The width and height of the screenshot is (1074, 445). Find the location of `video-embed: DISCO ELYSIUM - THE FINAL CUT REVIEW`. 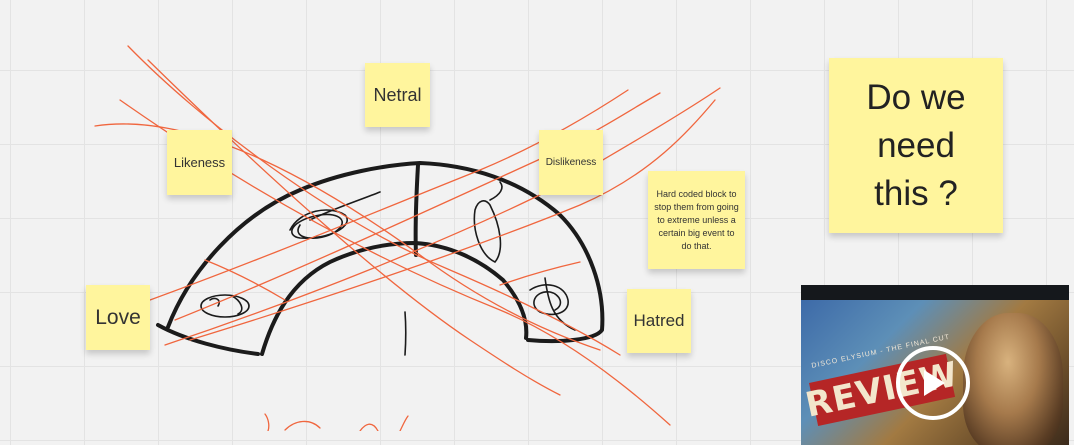

video-embed: DISCO ELYSIUM - THE FINAL CUT REVIEW is located at coordinates (935, 365).